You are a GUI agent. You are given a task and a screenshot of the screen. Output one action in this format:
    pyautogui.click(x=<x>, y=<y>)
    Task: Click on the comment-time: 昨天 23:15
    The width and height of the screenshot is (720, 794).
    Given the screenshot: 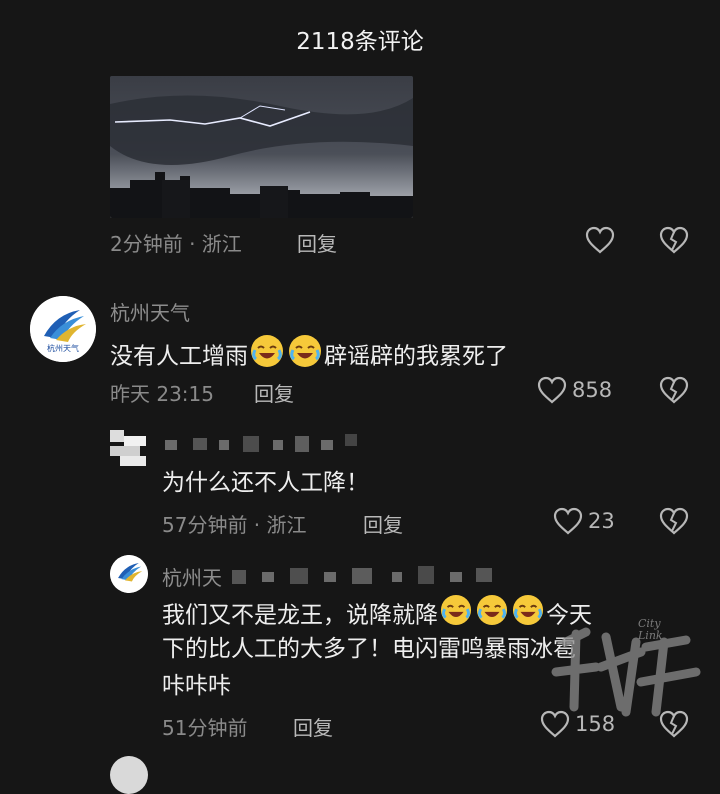 What is the action you would take?
    pyautogui.click(x=162, y=394)
    